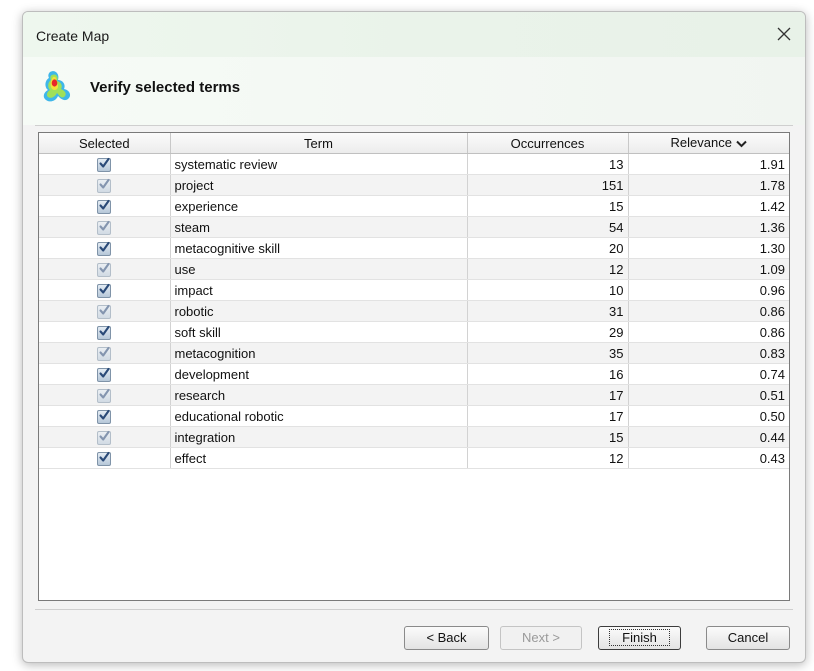 This screenshot has height=671, width=814. Describe the element at coordinates (548, 332) in the screenshot. I see `occurrences-cell: 29` at that location.